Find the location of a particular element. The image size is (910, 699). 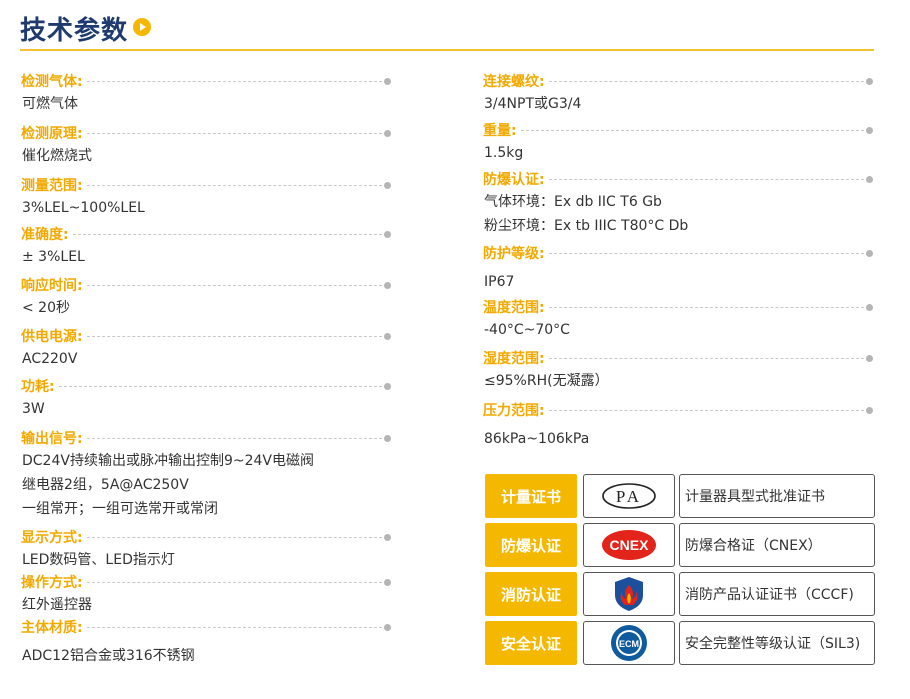

ecm-logo-text: ECM is located at coordinates (629, 644).